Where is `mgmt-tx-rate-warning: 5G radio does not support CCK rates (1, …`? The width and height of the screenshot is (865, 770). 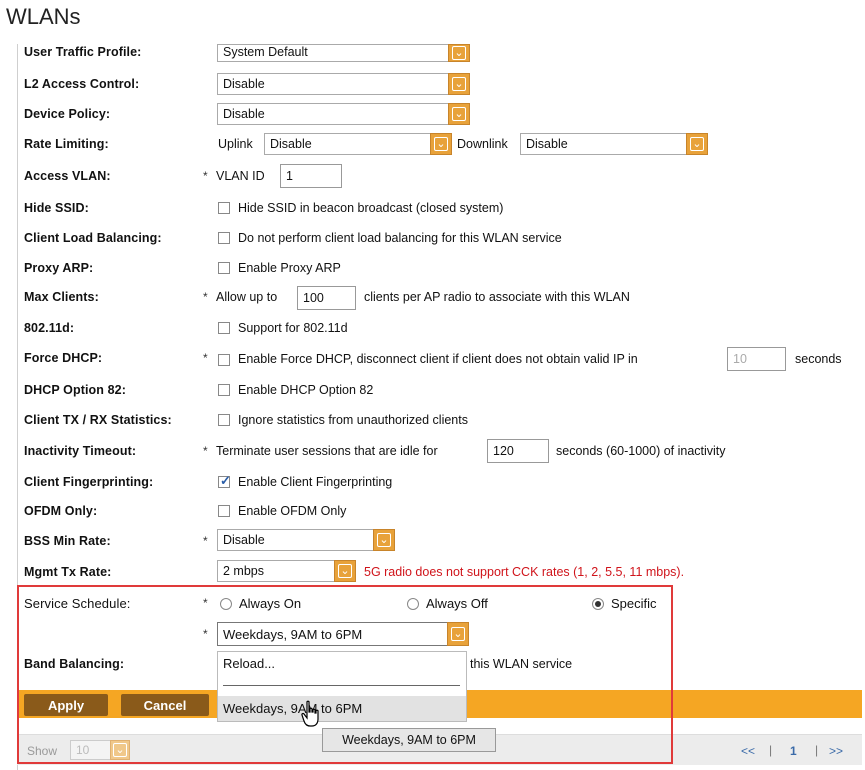 mgmt-tx-rate-warning: 5G radio does not support CCK rates (1, … is located at coordinates (524, 572).